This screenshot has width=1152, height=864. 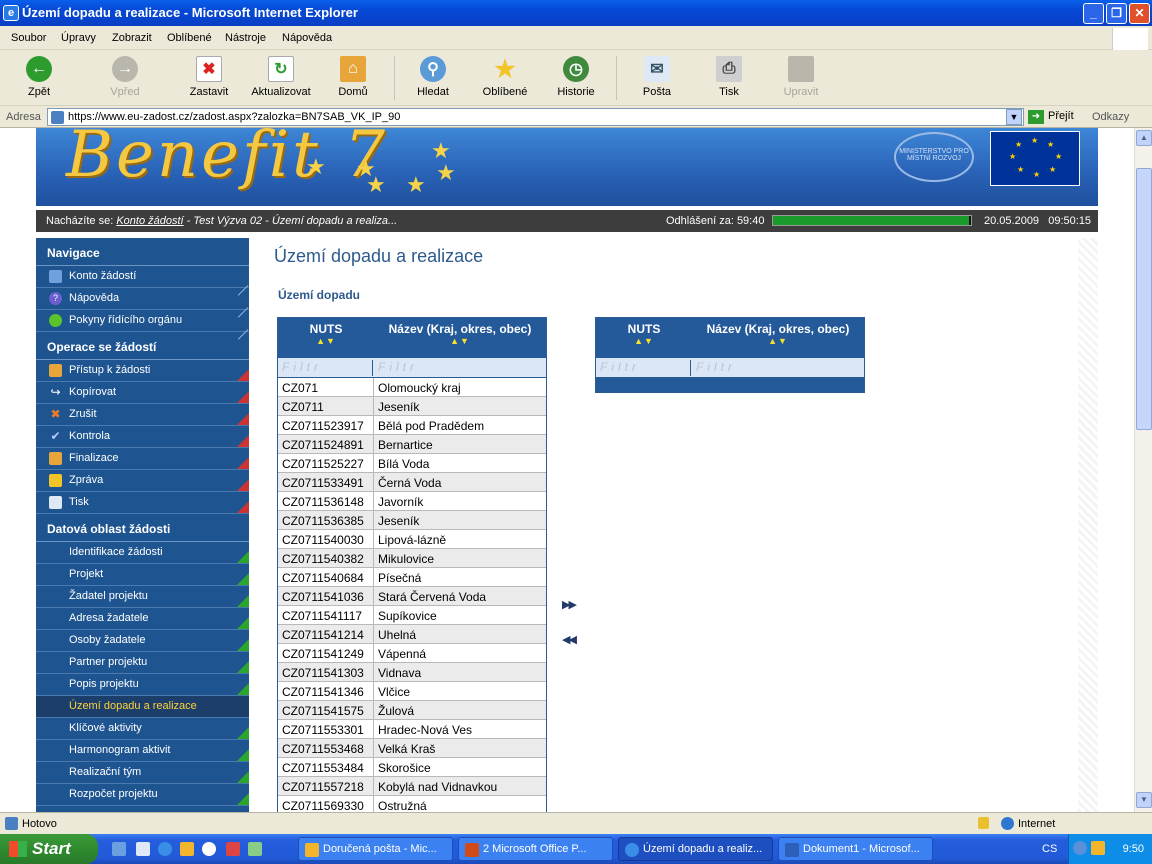 What do you see at coordinates (142, 371) in the screenshot?
I see `sidebar-item-pristup: Přístup k žádosti` at bounding box center [142, 371].